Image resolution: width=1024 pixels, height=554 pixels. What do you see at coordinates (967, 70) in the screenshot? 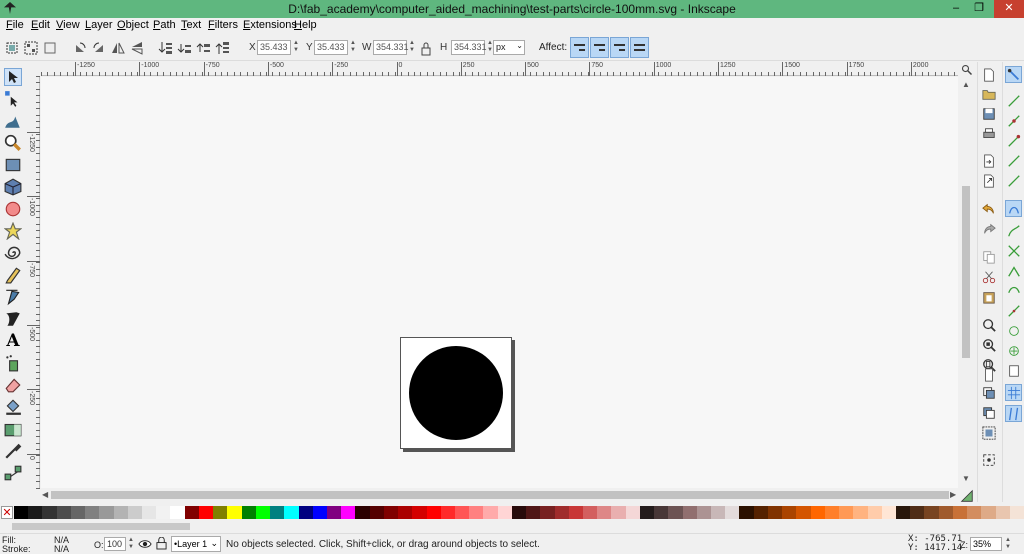
I see `zoom-magnifier-icon` at bounding box center [967, 70].